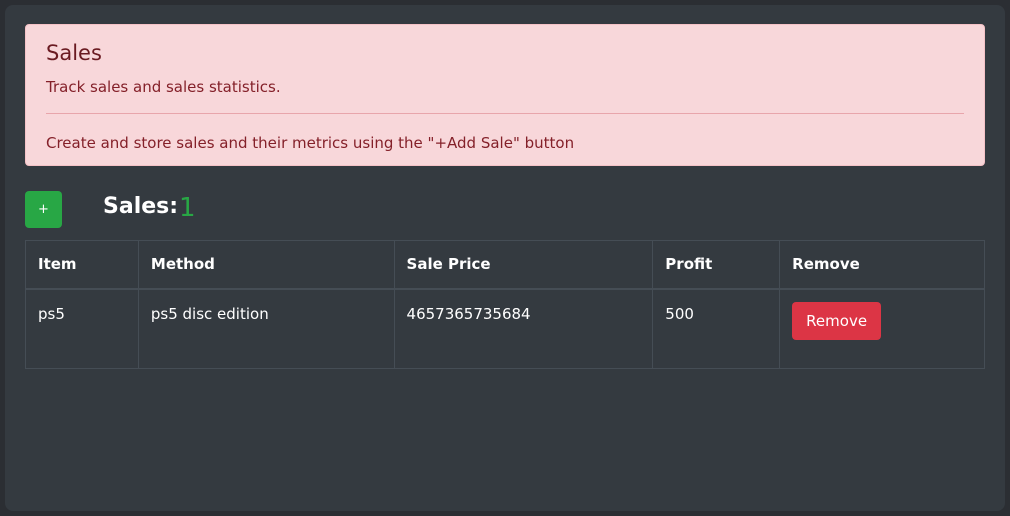 This screenshot has height=516, width=1010. I want to click on remove-sale-button: Remove, so click(837, 321).